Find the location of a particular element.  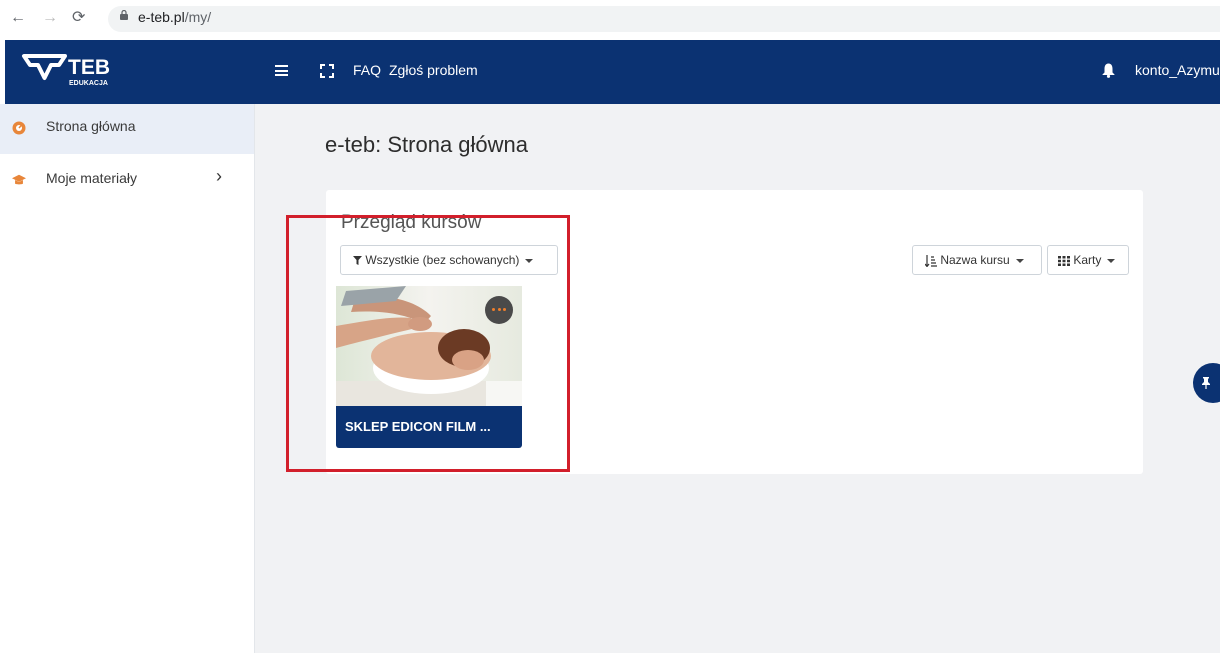

graduation-cap-icon is located at coordinates (19, 179).